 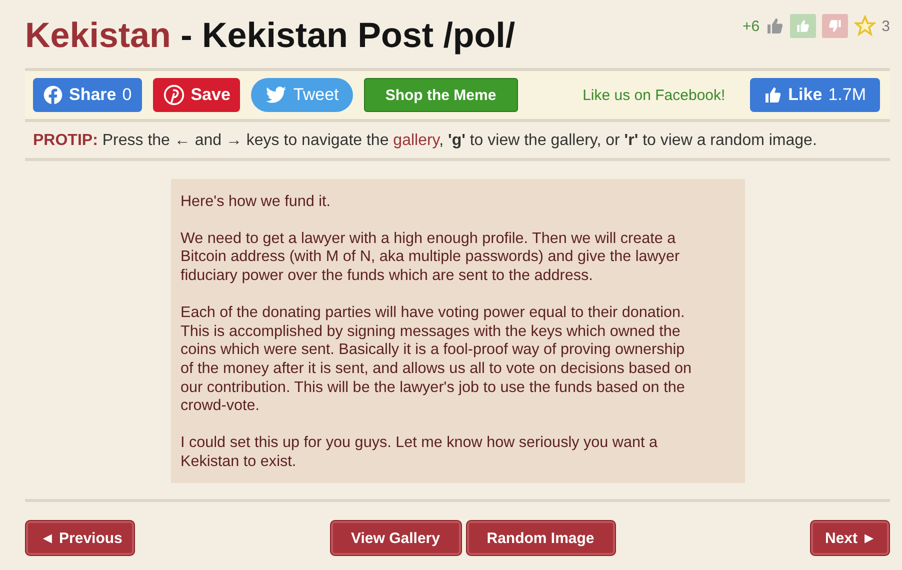 What do you see at coordinates (256, 202) in the screenshot?
I see `post-paragraph: Here's how we fund it.` at bounding box center [256, 202].